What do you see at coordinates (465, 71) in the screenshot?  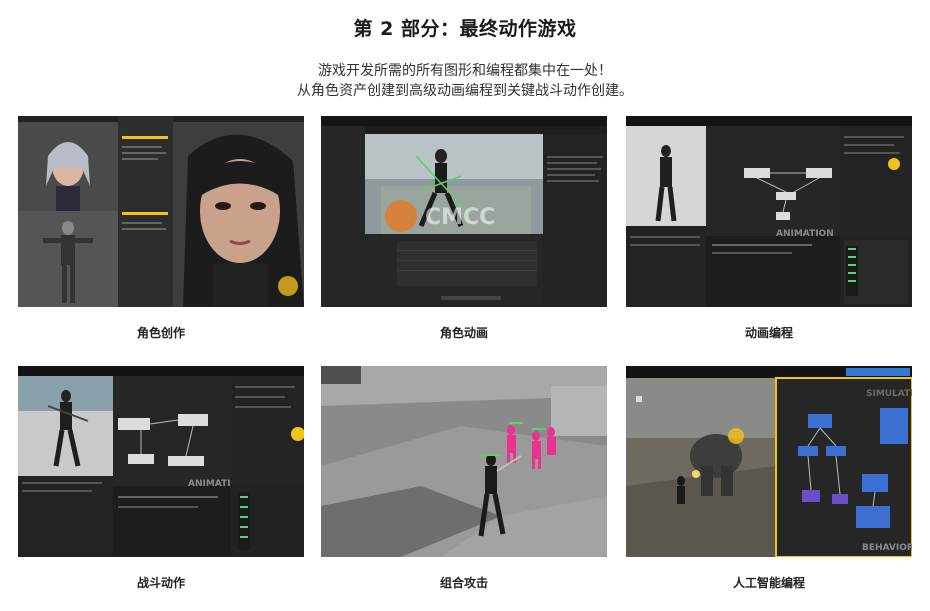 I see `page-subtitle-line-1: 游戏开发所需的所有图形和编程都集中在一处！` at bounding box center [465, 71].